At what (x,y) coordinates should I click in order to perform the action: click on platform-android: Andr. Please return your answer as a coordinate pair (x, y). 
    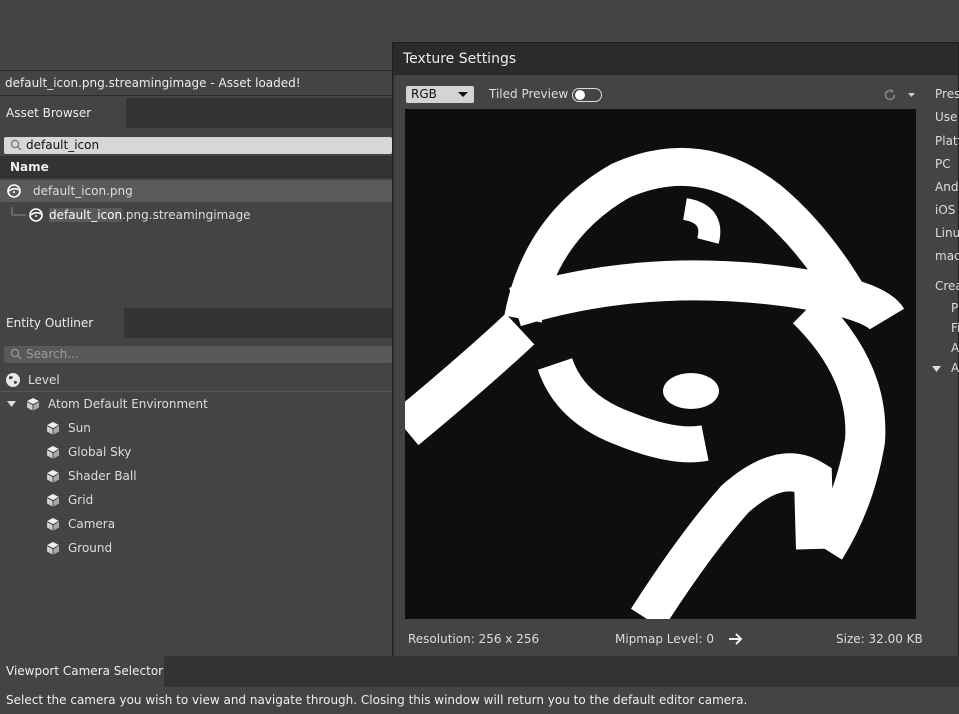
    Looking at the image, I should click on (947, 187).